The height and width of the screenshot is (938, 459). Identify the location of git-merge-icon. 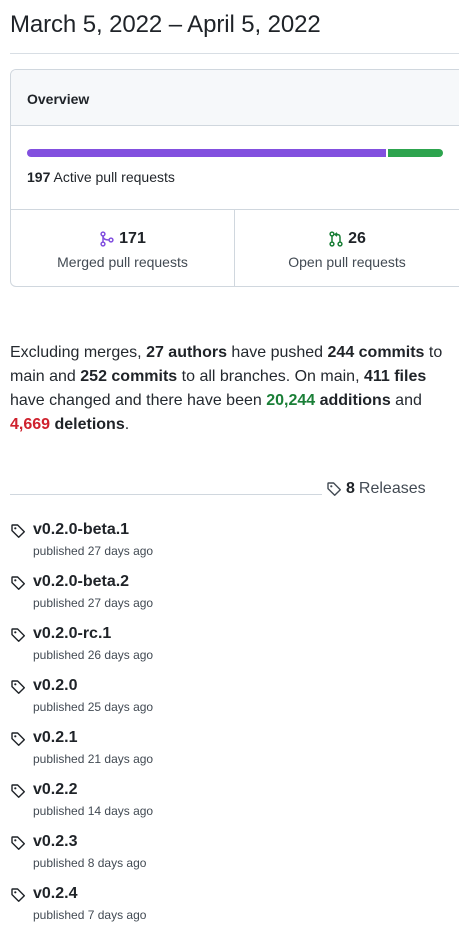
(107, 239).